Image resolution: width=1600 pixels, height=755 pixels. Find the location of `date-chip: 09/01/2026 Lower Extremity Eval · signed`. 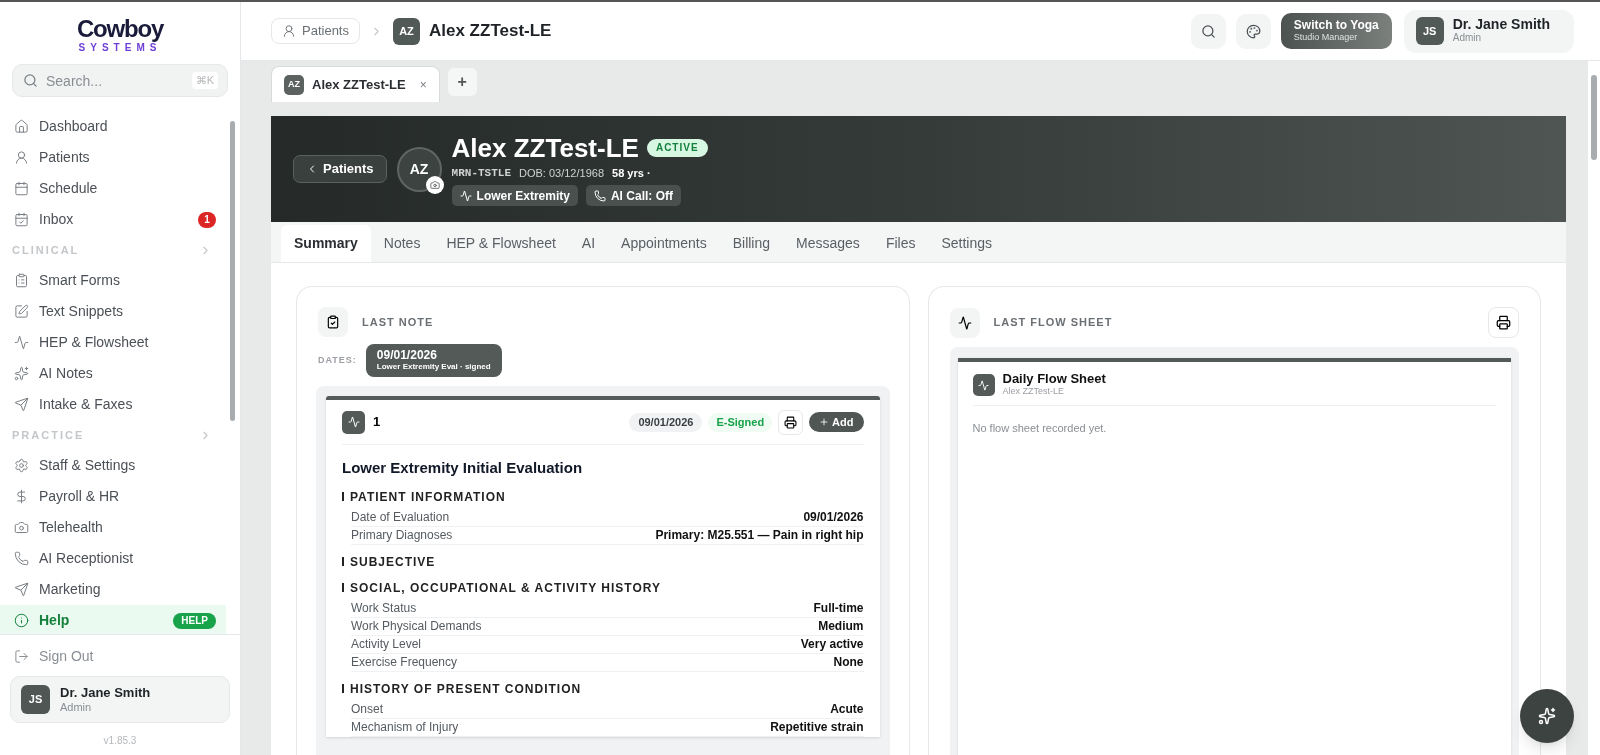

date-chip: 09/01/2026 Lower Extremity Eval · signed is located at coordinates (433, 360).